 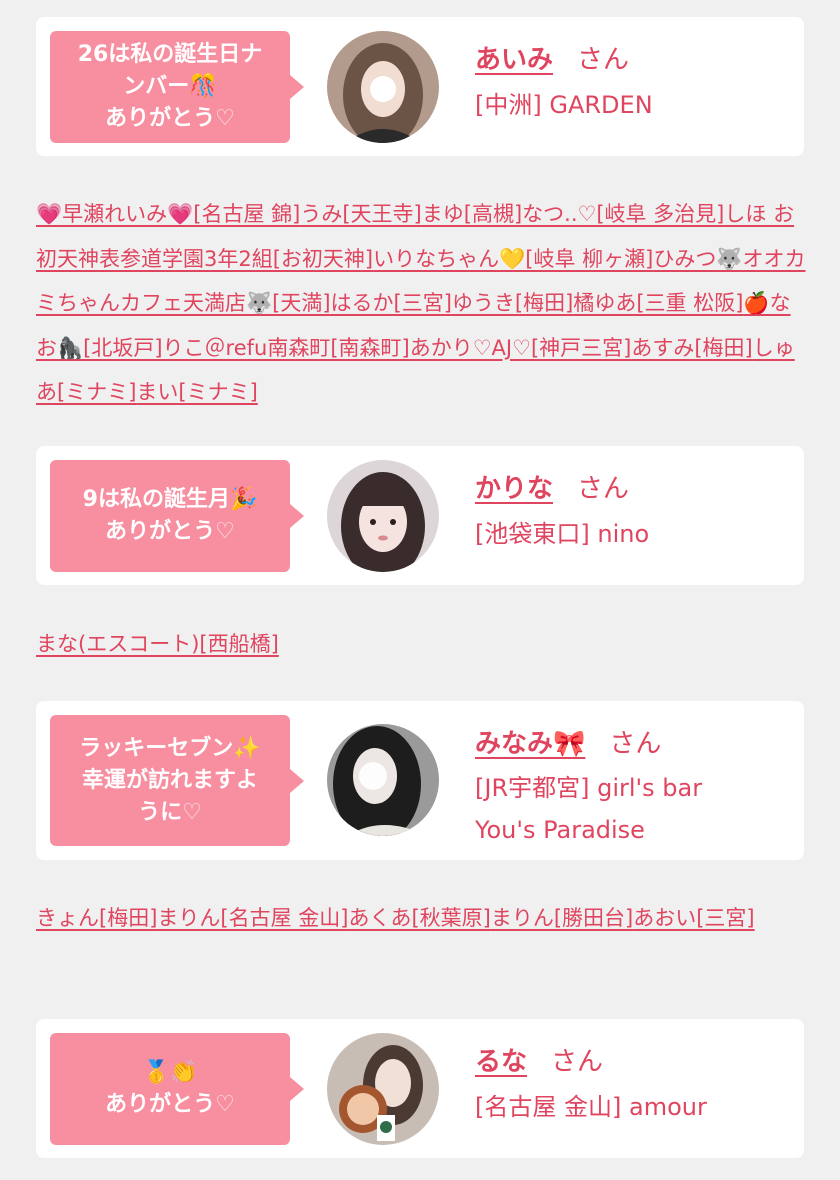 I want to click on dedication-card: 🥇👏 ありがとう♡ るな さん [名古屋 金山] amour, so click(x=420, y=1088).